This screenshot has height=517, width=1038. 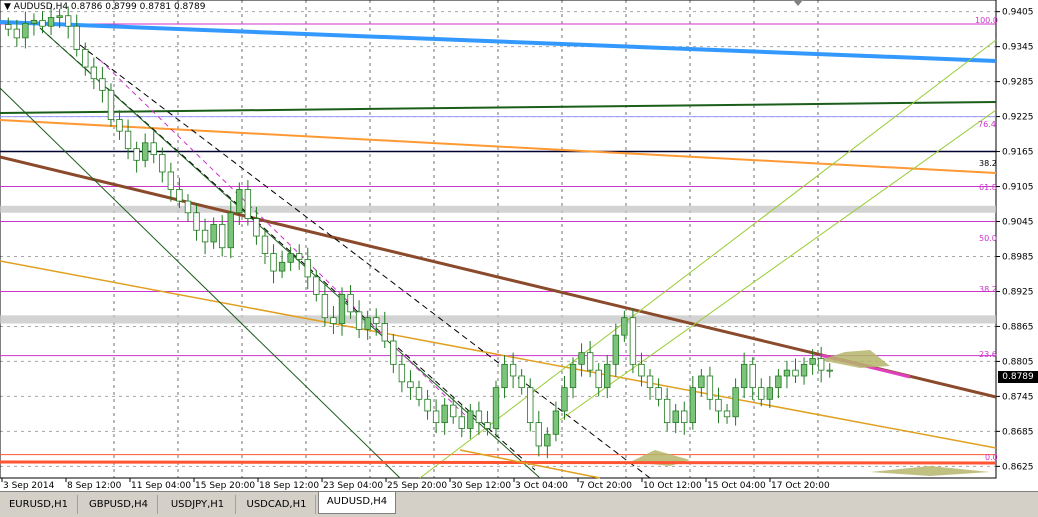 What do you see at coordinates (1018, 118) in the screenshot?
I see `price-tick-label: 0.9225` at bounding box center [1018, 118].